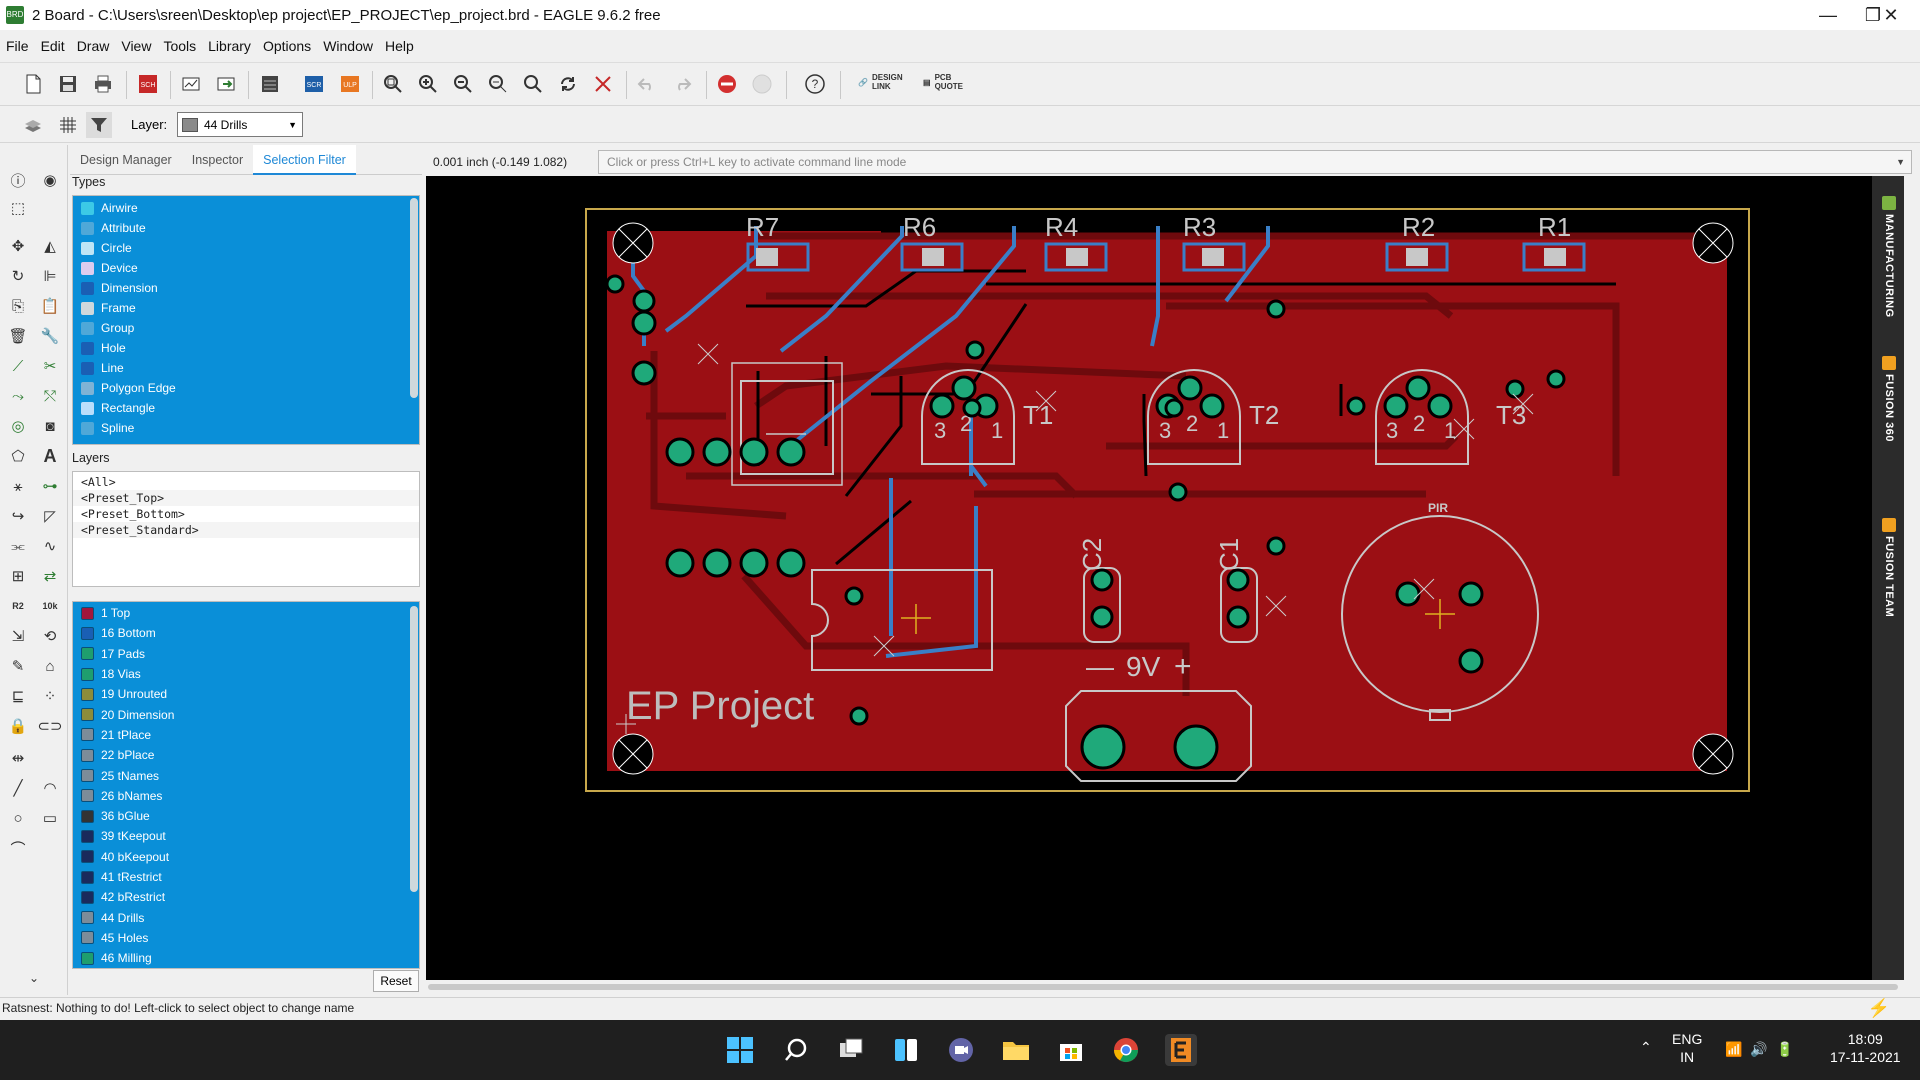 The width and height of the screenshot is (1920, 1080). I want to click on via-icon: ◎, so click(18, 426).